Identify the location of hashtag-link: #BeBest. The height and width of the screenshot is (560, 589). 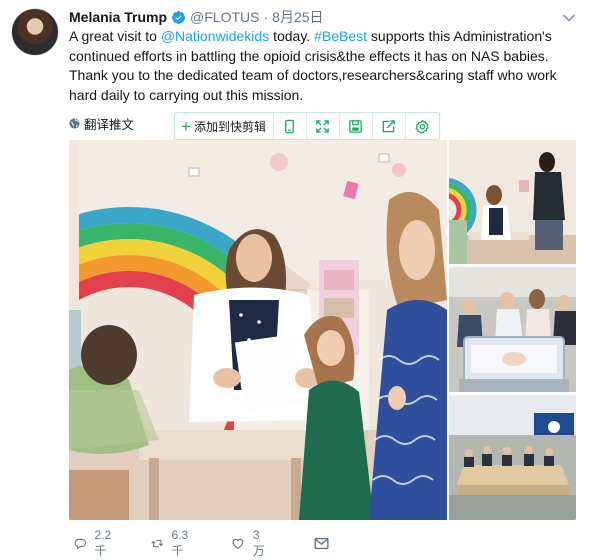
(340, 36).